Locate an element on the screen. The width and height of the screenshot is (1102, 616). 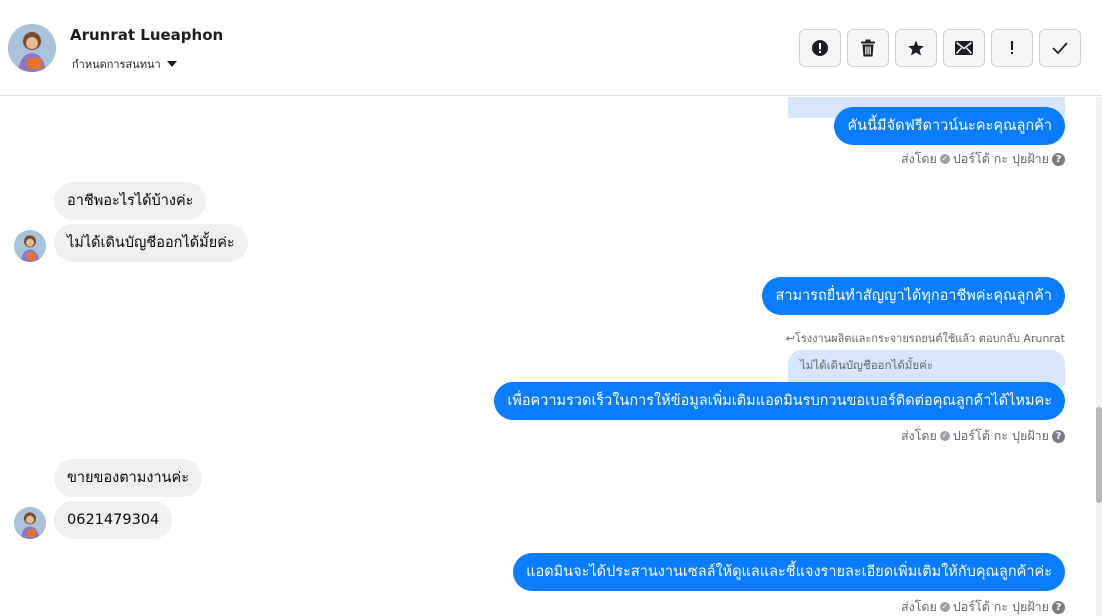
thread-scrollbar is located at coordinates (1099, 356).